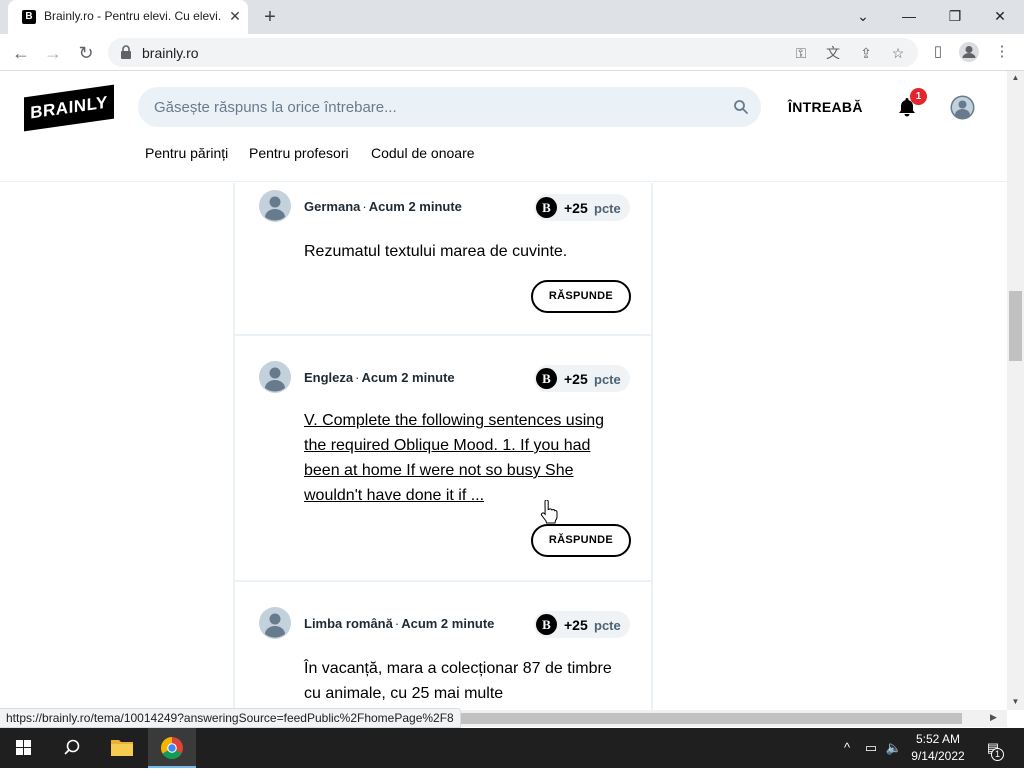 This screenshot has width=1024, height=773. Describe the element at coordinates (898, 53) in the screenshot. I see `bookmark-star-icon: ☆` at that location.